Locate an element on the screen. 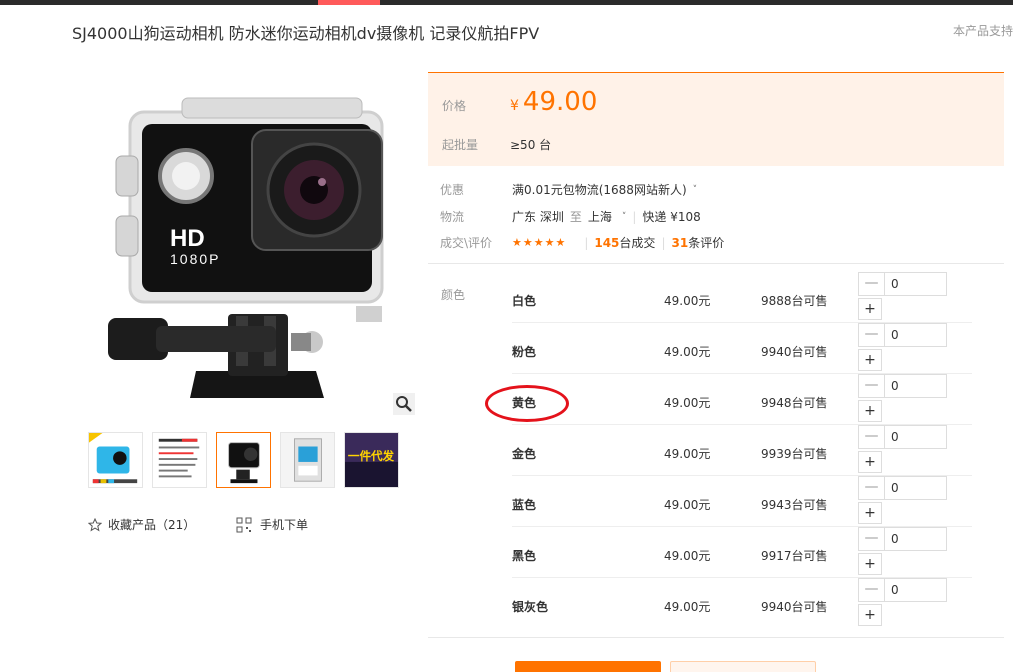 This screenshot has height=672, width=1013. thumbnail-strip: 一件代发 is located at coordinates (243, 460).